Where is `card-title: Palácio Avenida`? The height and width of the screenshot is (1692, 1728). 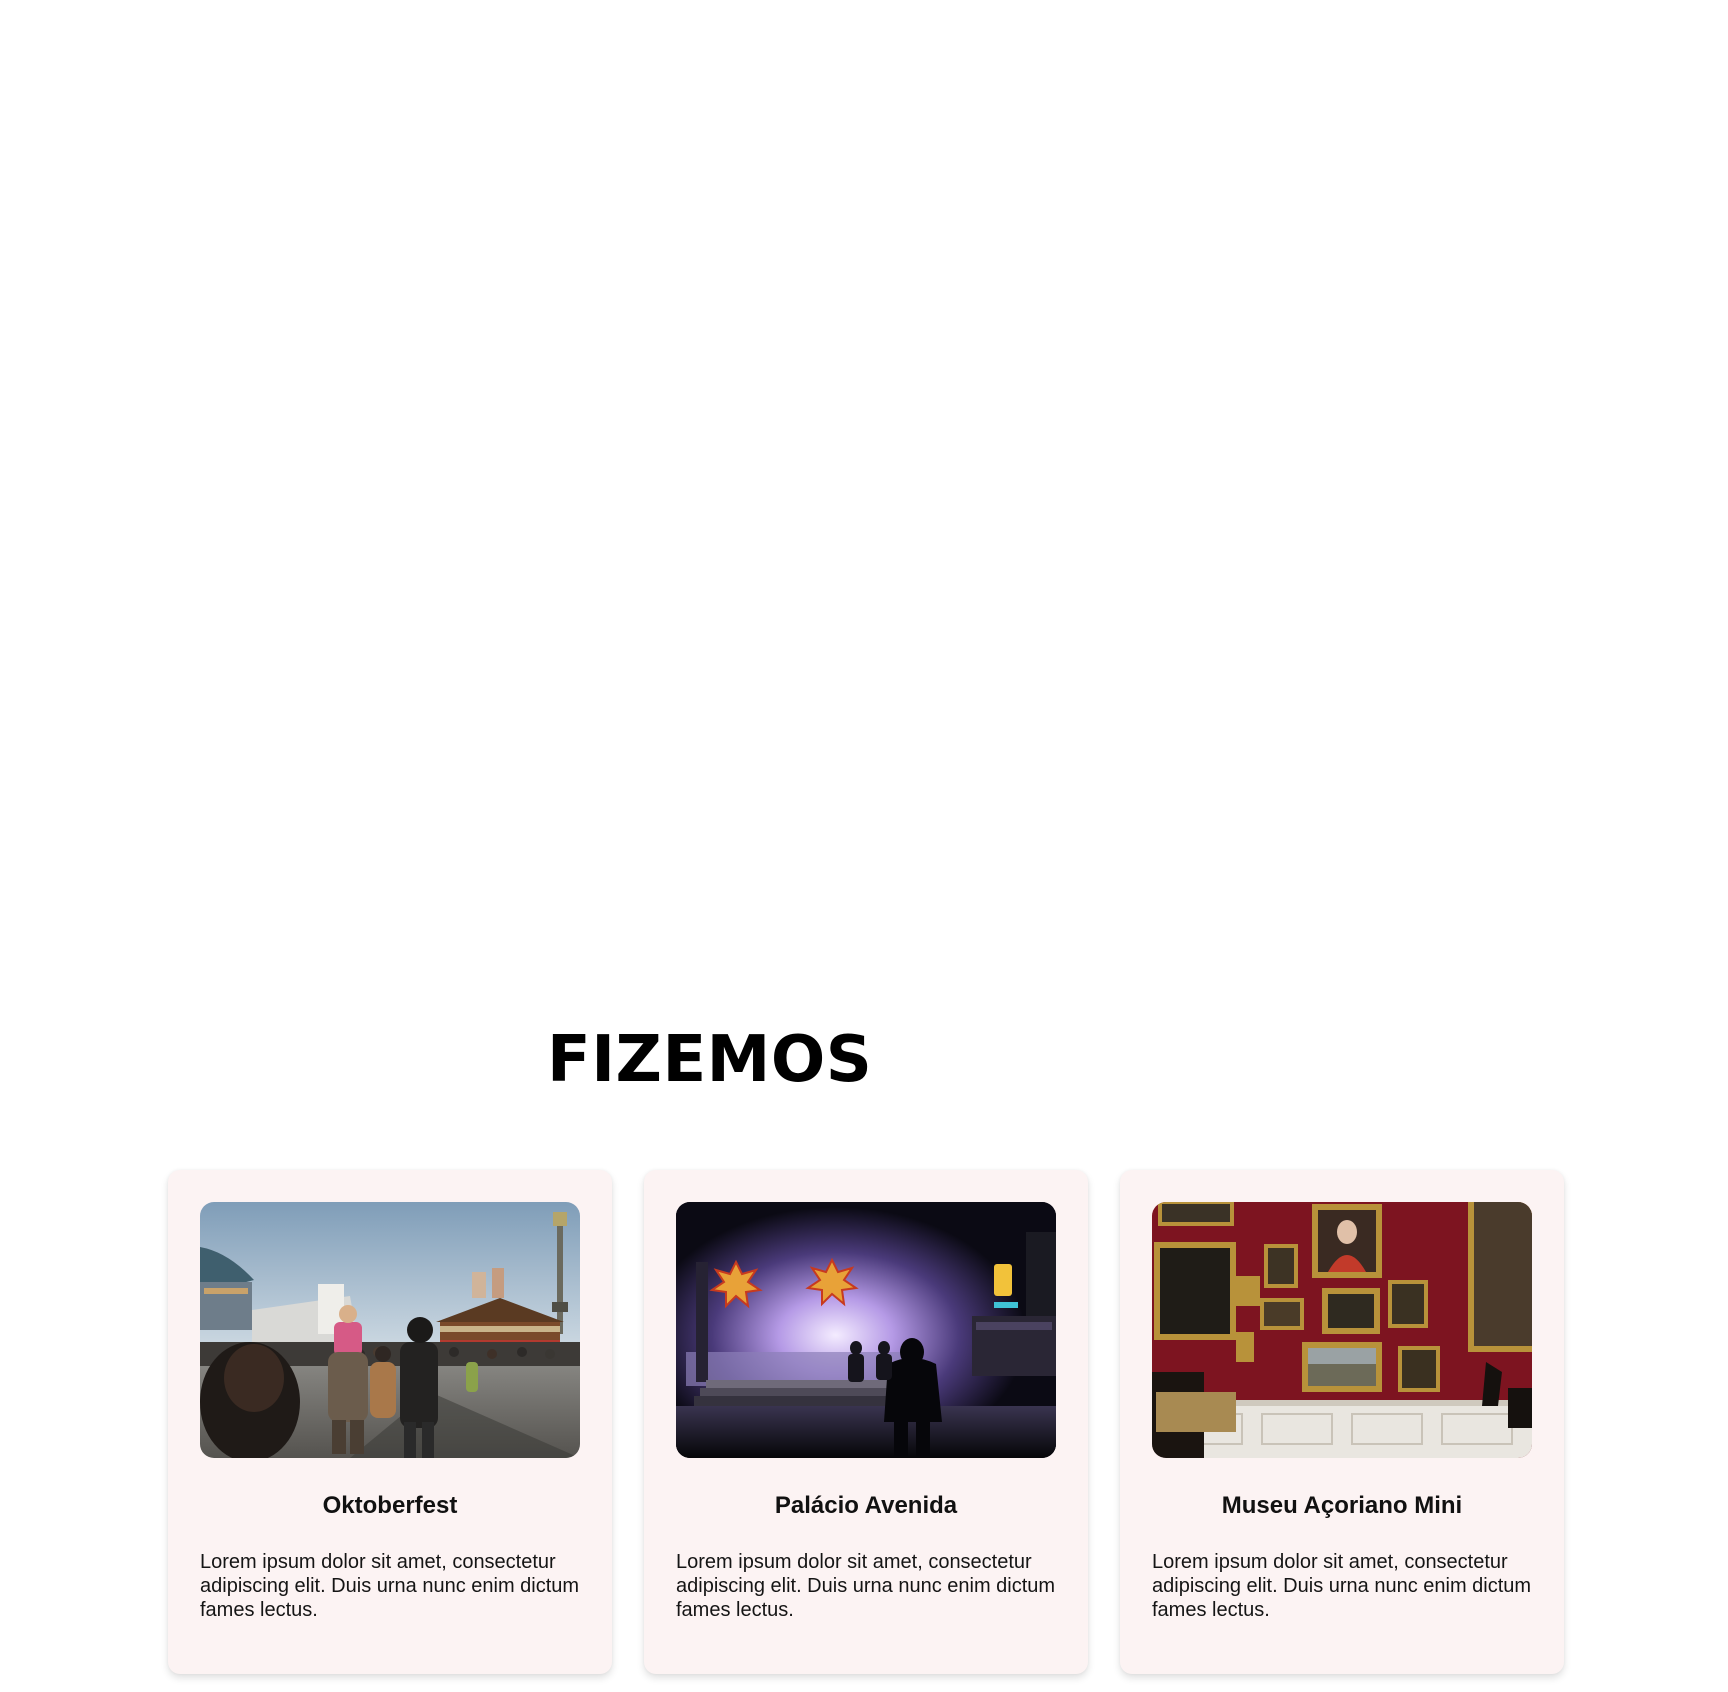 card-title: Palácio Avenida is located at coordinates (866, 1505).